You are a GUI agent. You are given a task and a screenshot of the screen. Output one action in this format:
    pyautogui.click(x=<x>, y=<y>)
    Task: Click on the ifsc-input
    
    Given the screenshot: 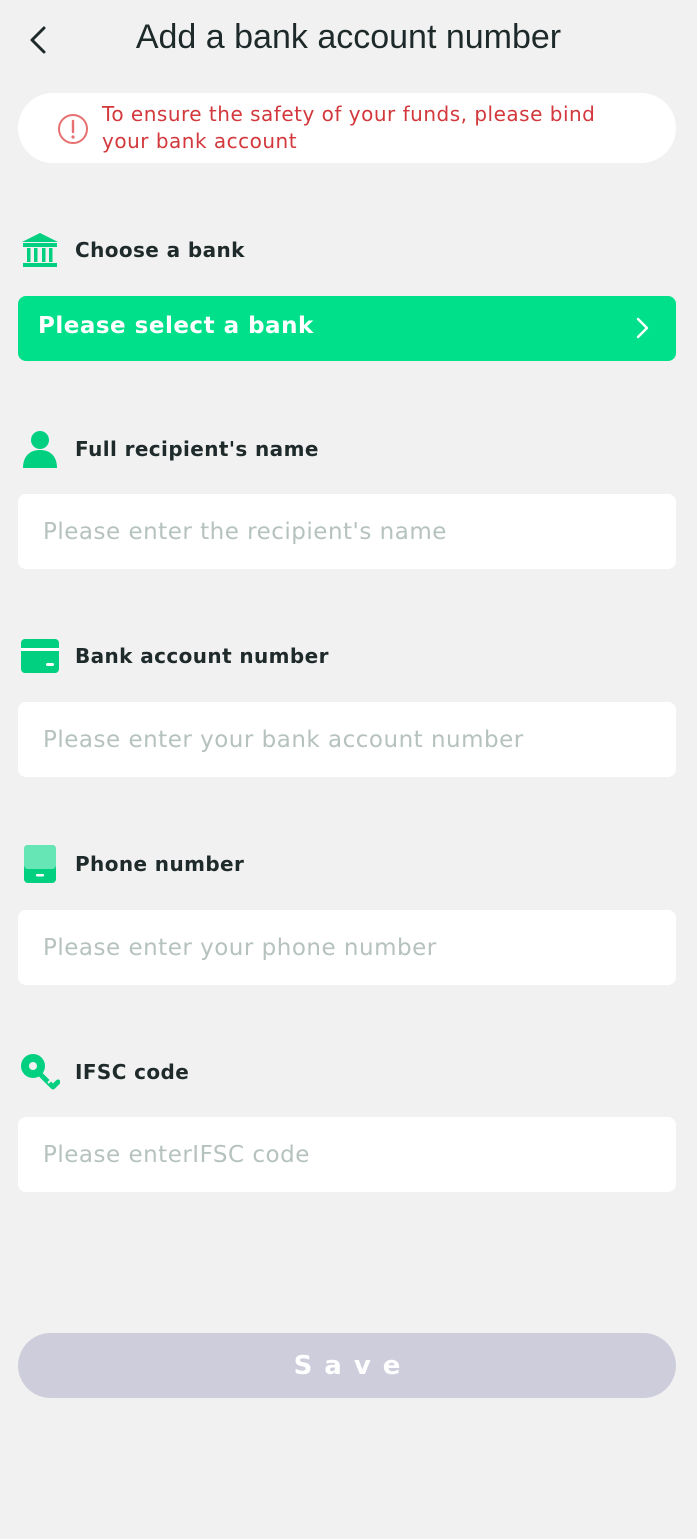 What is the action you would take?
    pyautogui.click(x=347, y=1154)
    